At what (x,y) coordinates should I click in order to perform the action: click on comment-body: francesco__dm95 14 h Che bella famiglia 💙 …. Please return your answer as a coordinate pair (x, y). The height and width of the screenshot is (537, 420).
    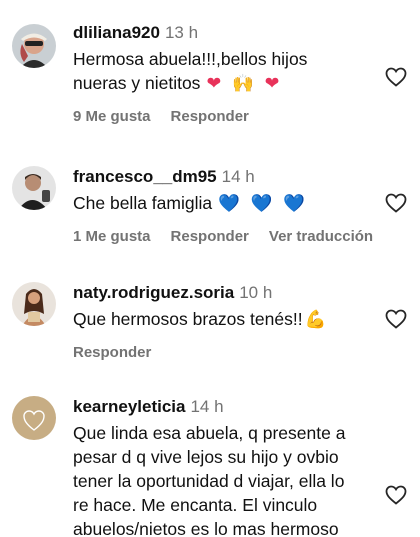
    Looking at the image, I should click on (224, 205).